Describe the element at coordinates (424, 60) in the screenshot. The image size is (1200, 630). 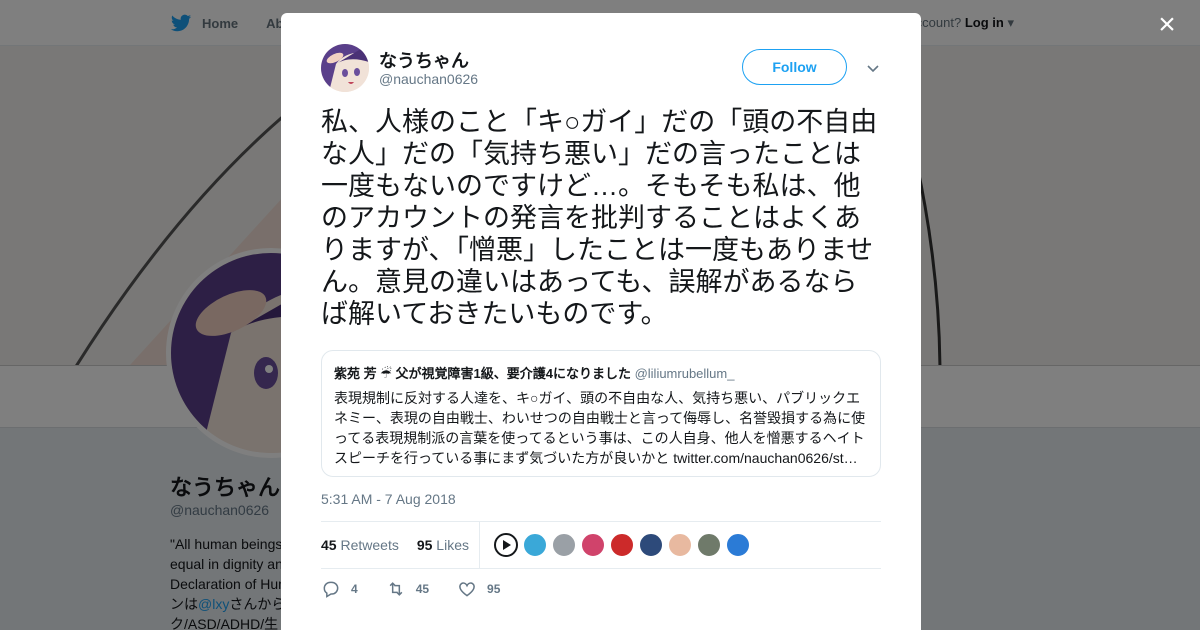
I see `author-name: なうちゃん` at that location.